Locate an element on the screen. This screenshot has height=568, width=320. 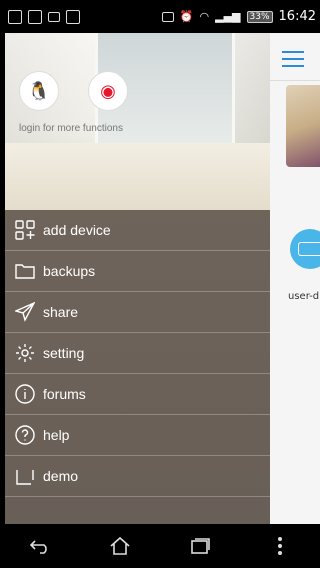
folder-icon is located at coordinates (25, 271).